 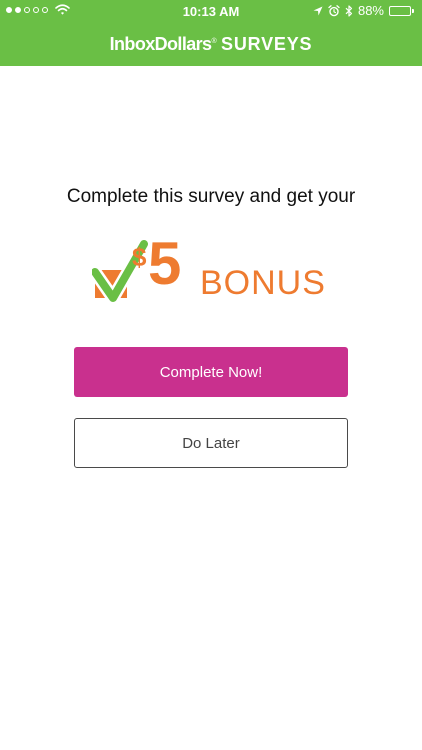 I want to click on alarm-icon, so click(x=334, y=10).